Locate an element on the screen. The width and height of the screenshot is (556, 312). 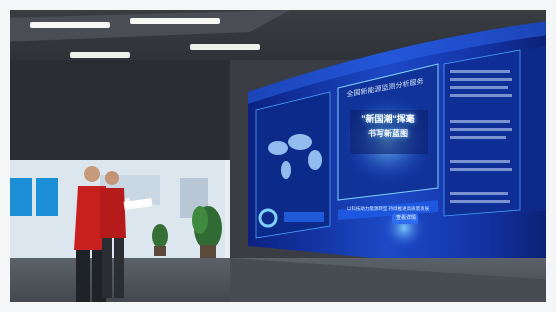
lower-banner: 以科技助力能源转型 持续推进高质量发展 is located at coordinates (388, 208).